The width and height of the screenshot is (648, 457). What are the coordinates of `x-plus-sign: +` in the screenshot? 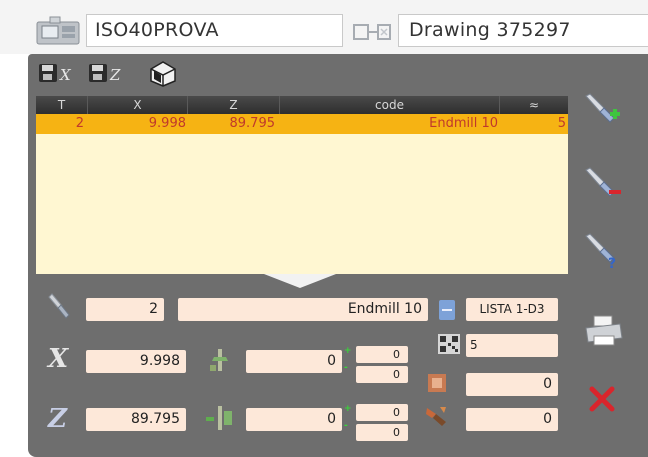 It's located at (348, 351).